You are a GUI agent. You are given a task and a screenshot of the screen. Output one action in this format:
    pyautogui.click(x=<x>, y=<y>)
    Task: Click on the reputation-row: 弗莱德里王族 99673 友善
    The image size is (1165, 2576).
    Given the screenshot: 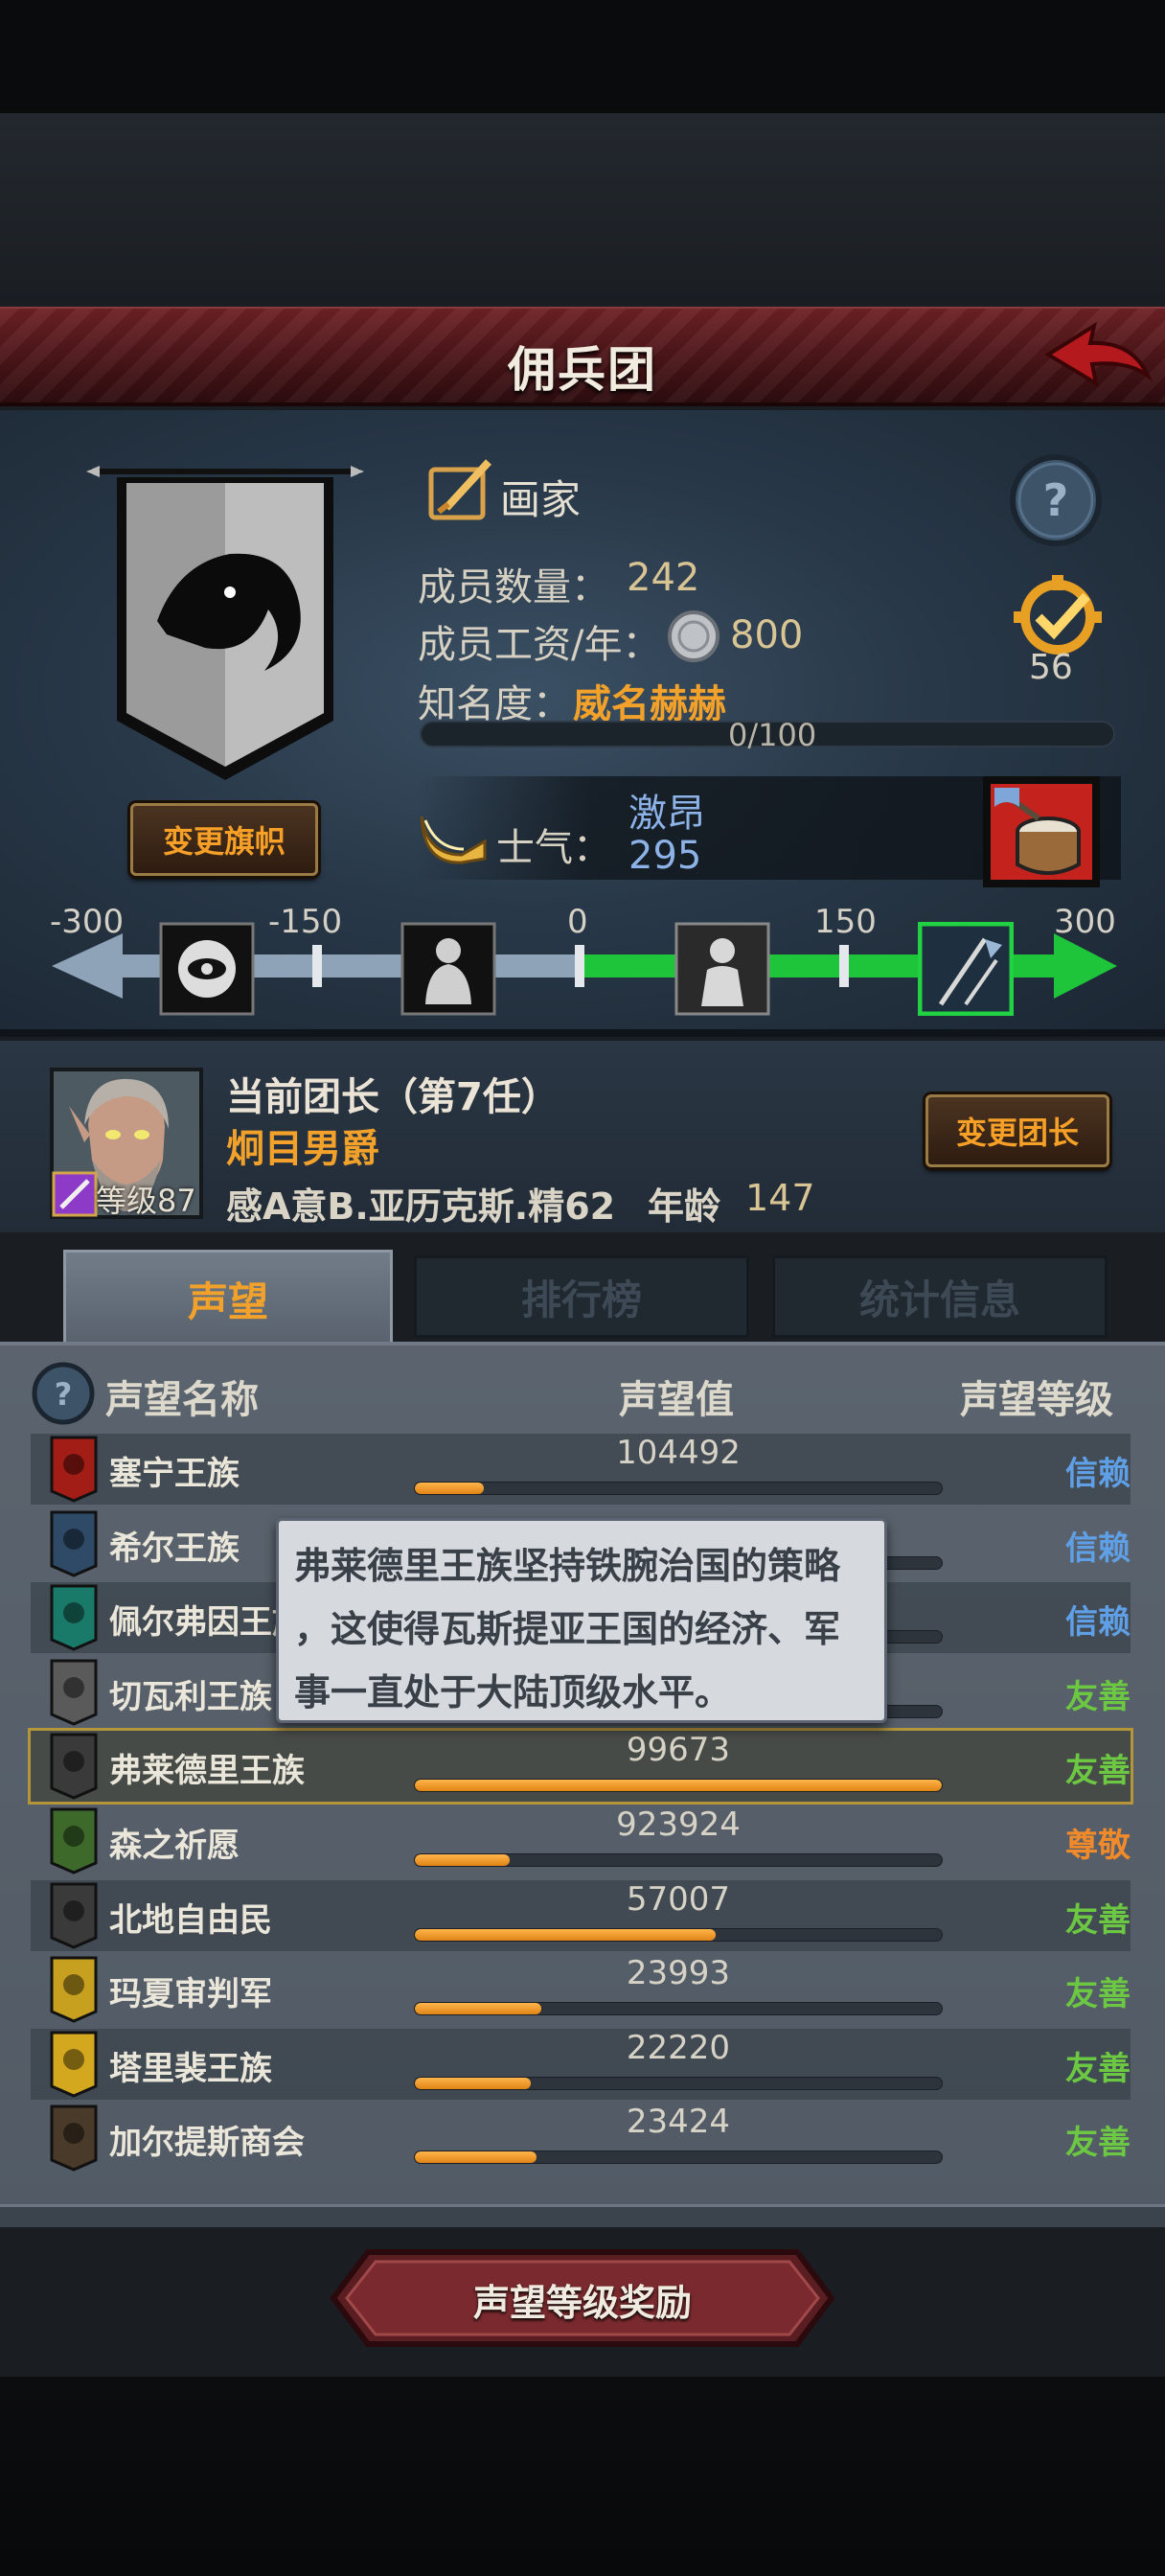 What is the action you would take?
    pyautogui.click(x=581, y=1767)
    